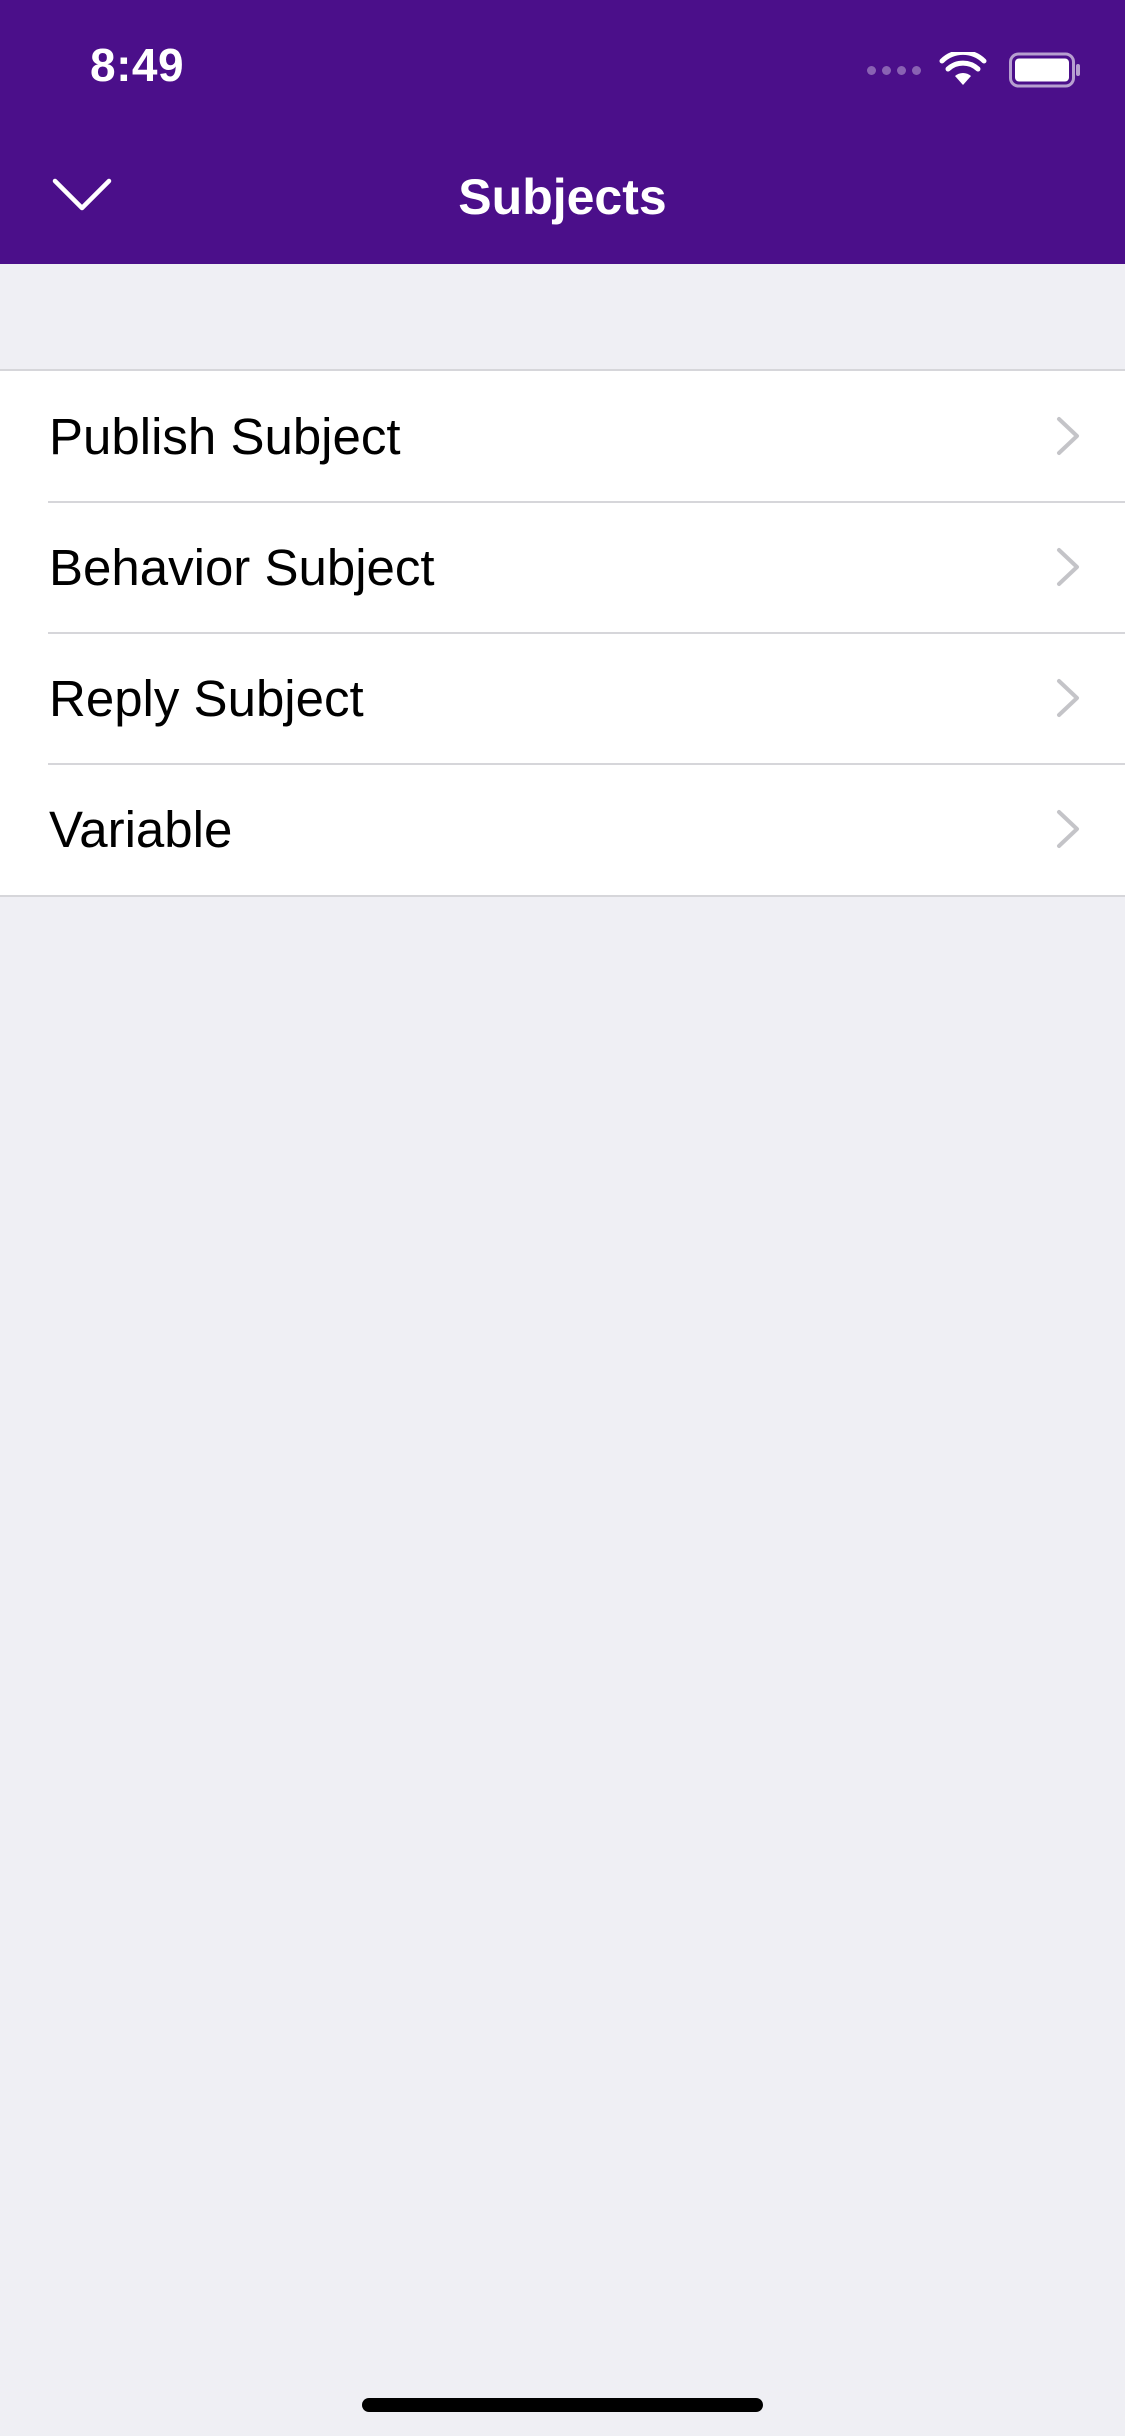  What do you see at coordinates (562, 132) in the screenshot?
I see `navigation-header: 8:49 Subjects` at bounding box center [562, 132].